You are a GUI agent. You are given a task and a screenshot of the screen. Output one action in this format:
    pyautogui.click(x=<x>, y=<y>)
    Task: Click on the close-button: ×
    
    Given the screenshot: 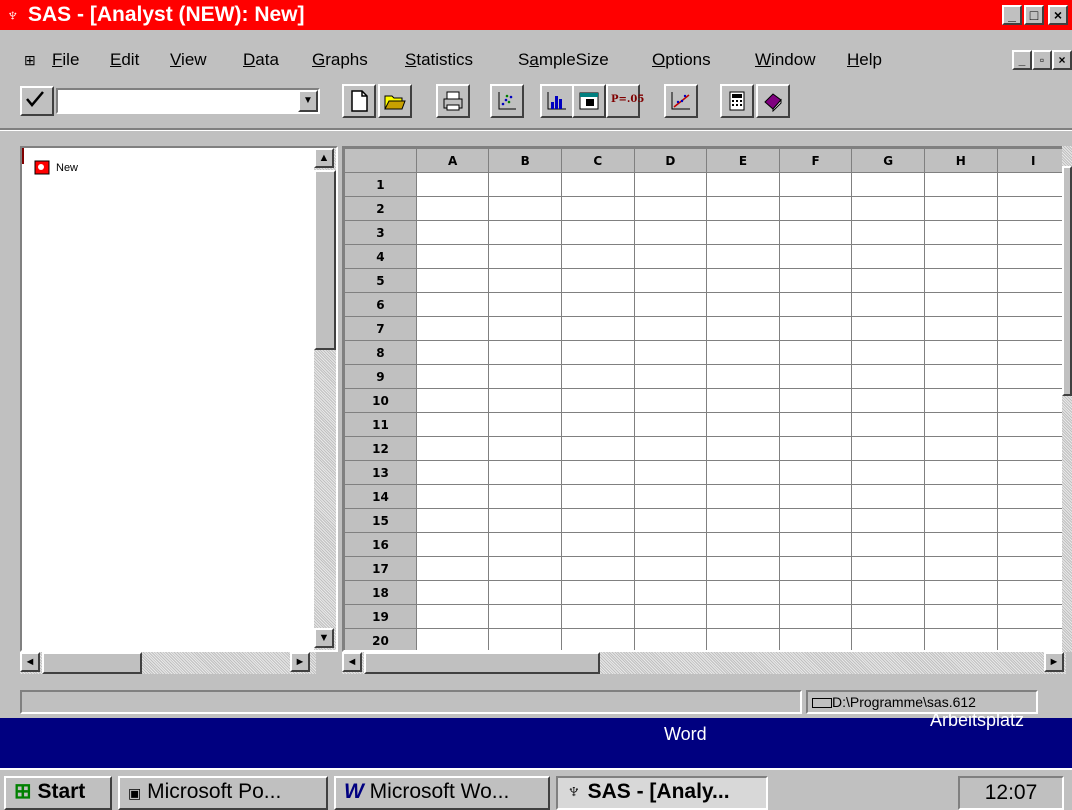 What is the action you would take?
    pyautogui.click(x=1058, y=15)
    